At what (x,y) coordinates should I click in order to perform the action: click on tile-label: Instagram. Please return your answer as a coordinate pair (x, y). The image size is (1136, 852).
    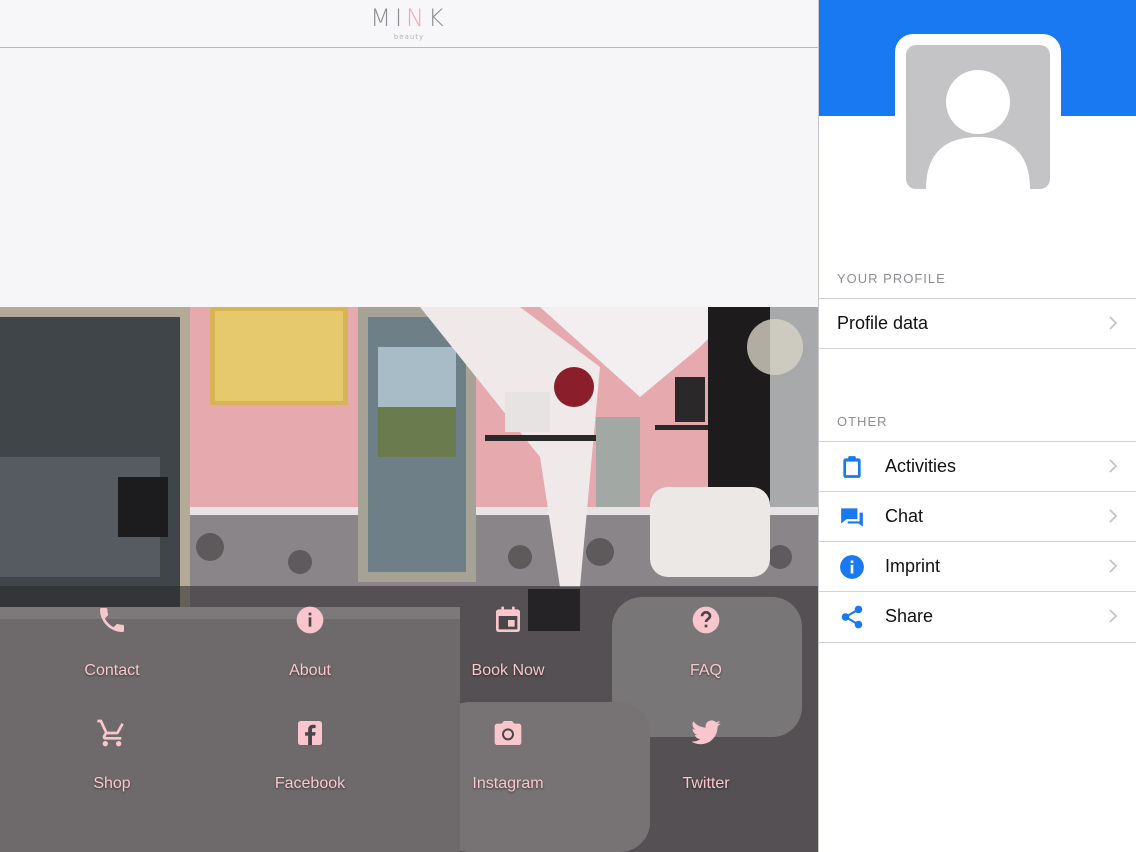
    Looking at the image, I should click on (508, 783).